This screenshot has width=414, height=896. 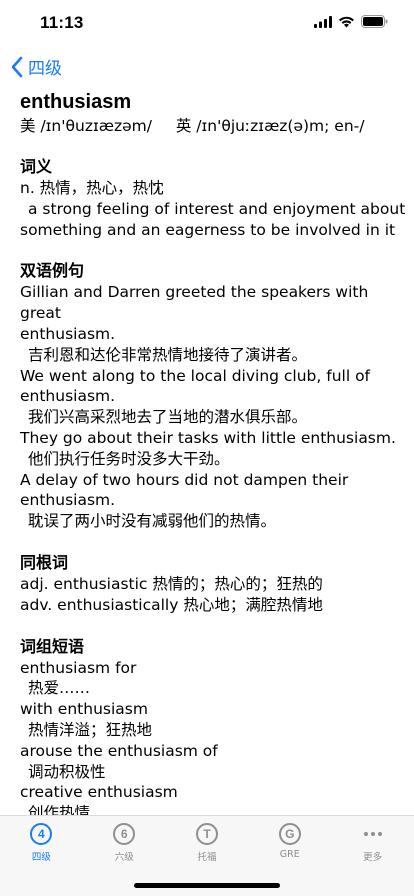 What do you see at coordinates (52, 271) in the screenshot?
I see `section-title: 双语例句` at bounding box center [52, 271].